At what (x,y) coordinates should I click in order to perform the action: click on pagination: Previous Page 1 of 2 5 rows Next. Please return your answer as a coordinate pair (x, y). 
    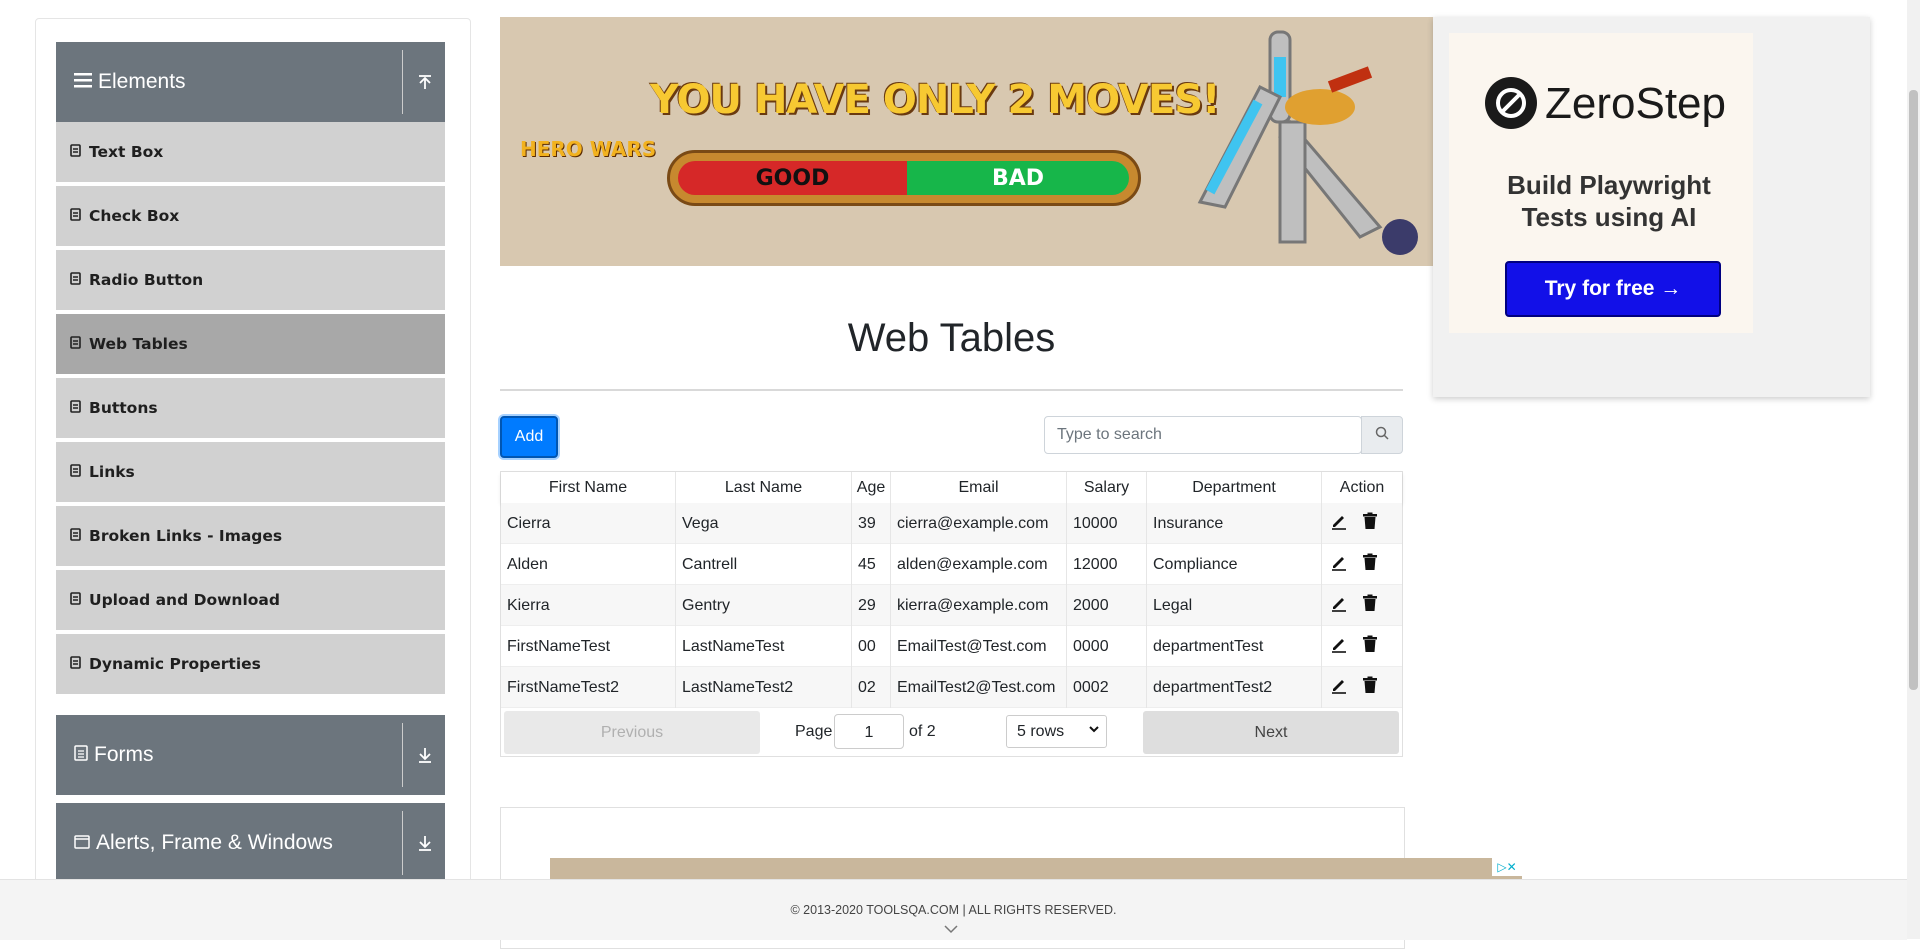
    Looking at the image, I should click on (951, 732).